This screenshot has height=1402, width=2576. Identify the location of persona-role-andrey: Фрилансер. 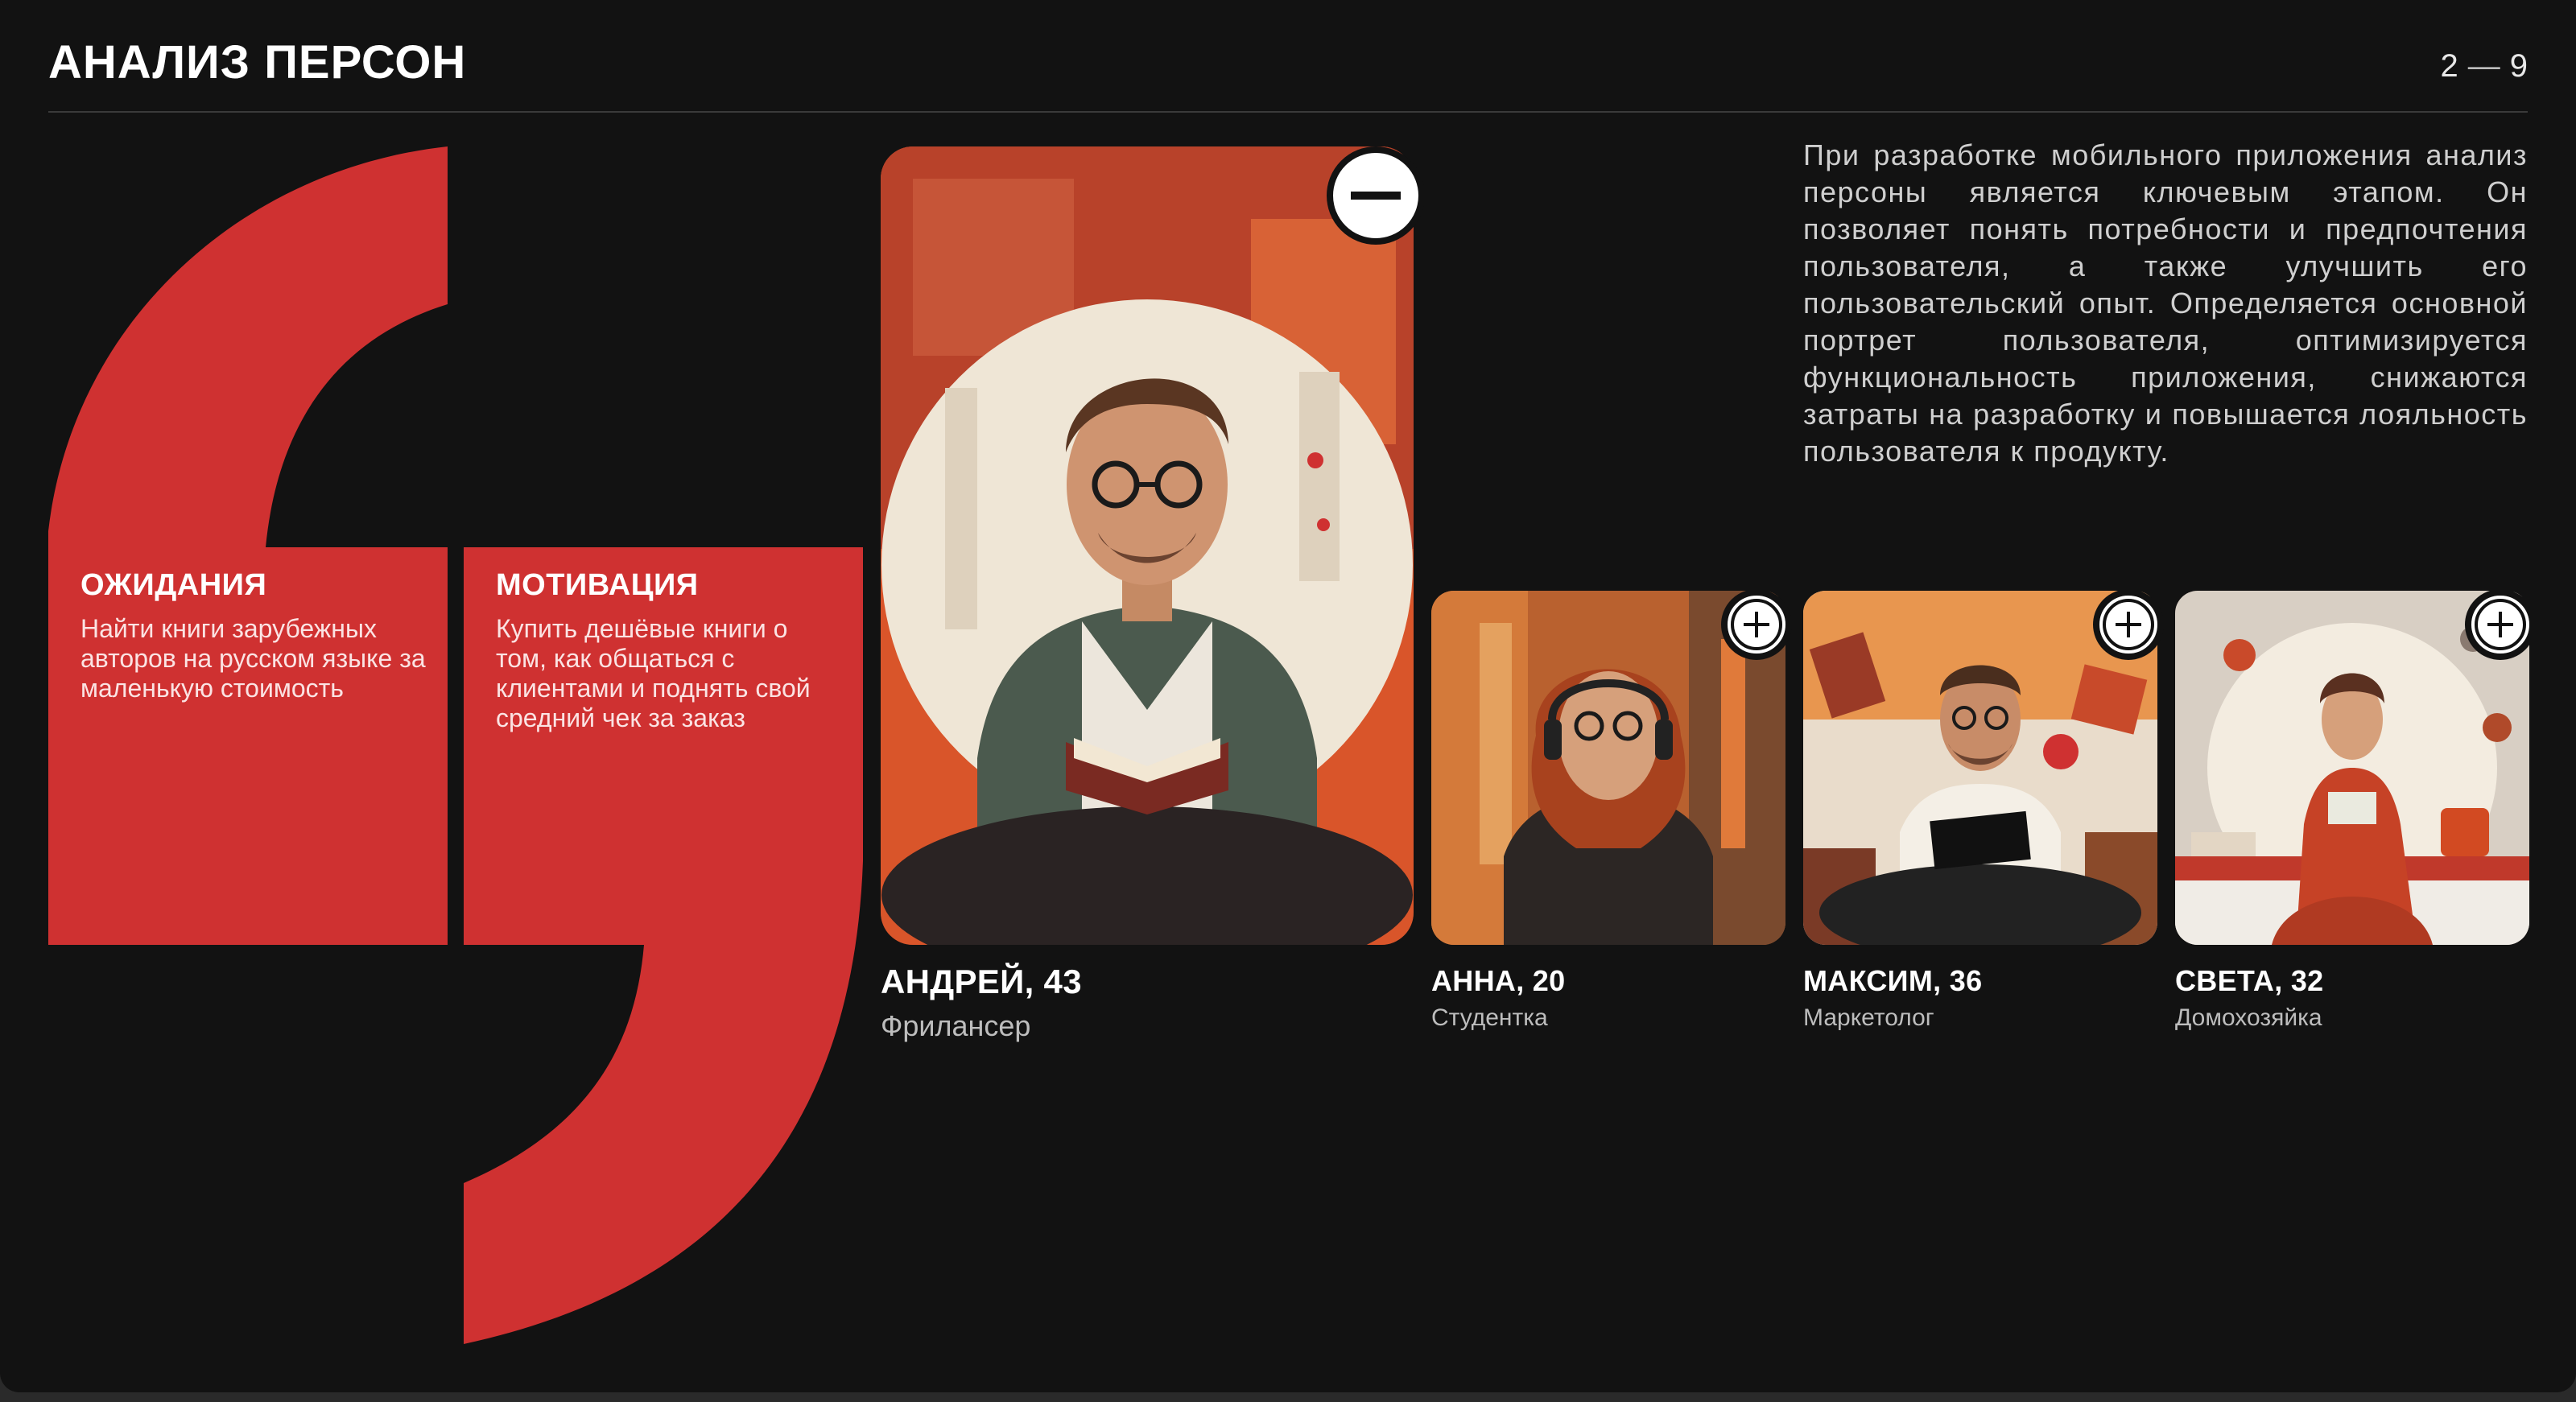
(956, 1025).